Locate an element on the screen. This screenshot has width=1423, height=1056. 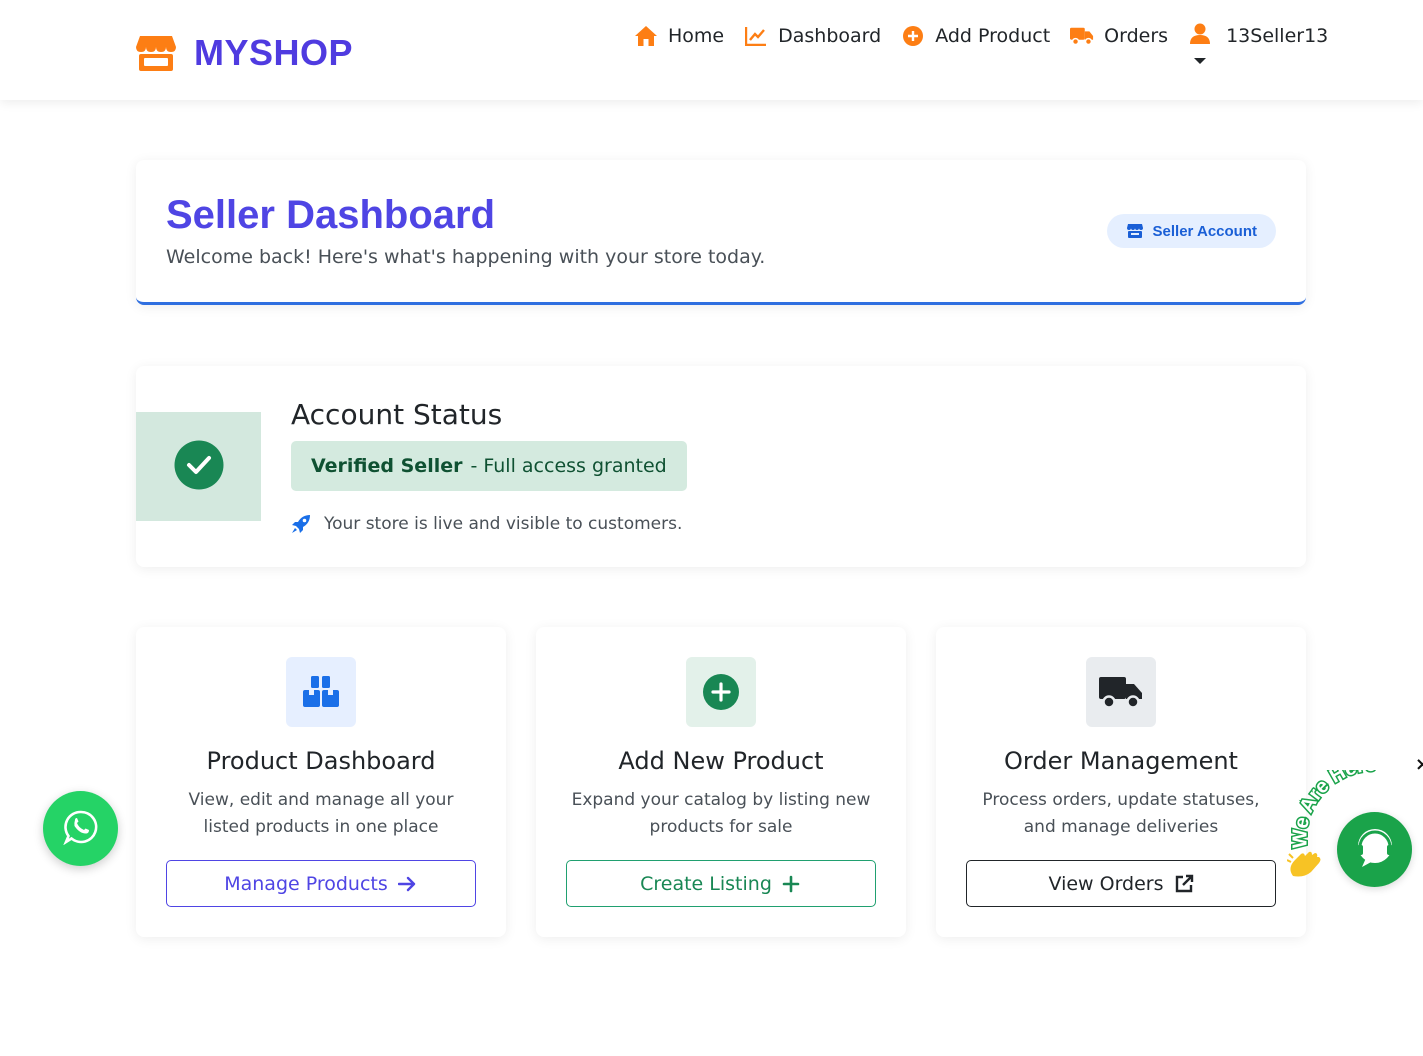
create-listing-button: Create Listing is located at coordinates (721, 883).